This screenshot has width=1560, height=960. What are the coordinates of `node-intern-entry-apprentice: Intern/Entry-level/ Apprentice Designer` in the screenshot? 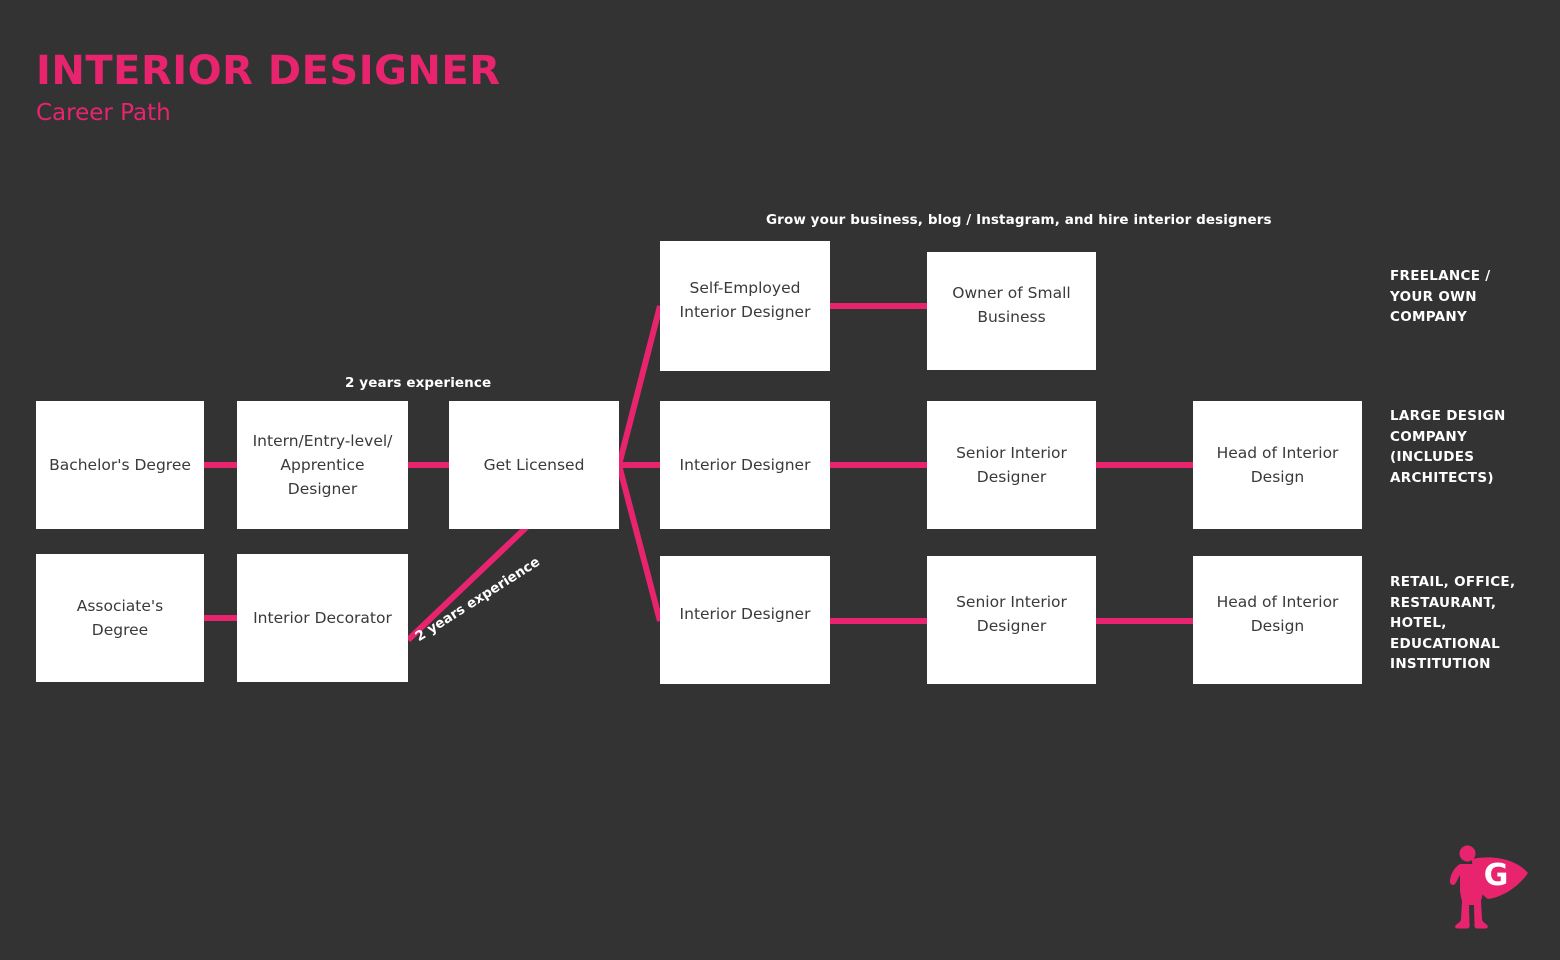 It's located at (322, 465).